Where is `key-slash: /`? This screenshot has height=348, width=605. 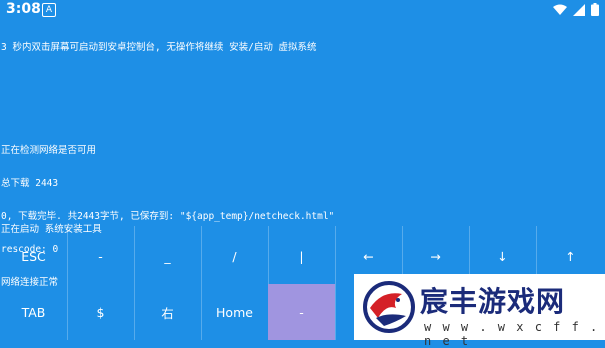 key-slash: / is located at coordinates (234, 256).